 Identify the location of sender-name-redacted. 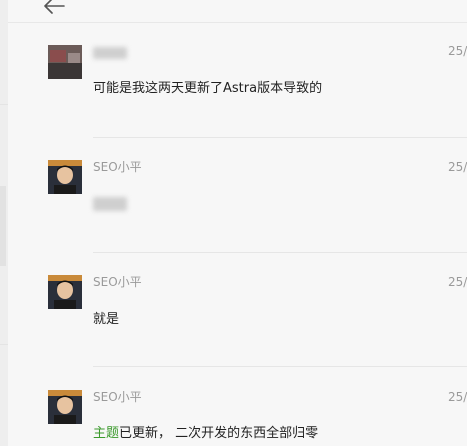
(110, 53).